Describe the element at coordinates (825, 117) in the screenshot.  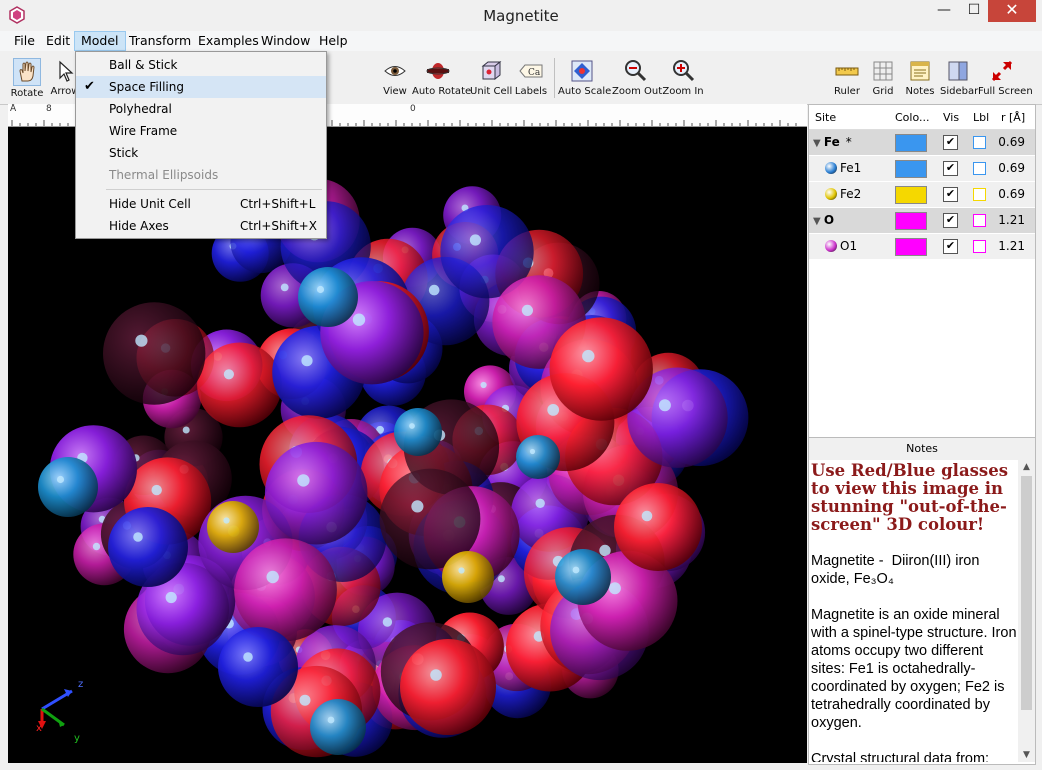
I see `header-site: Site` at that location.